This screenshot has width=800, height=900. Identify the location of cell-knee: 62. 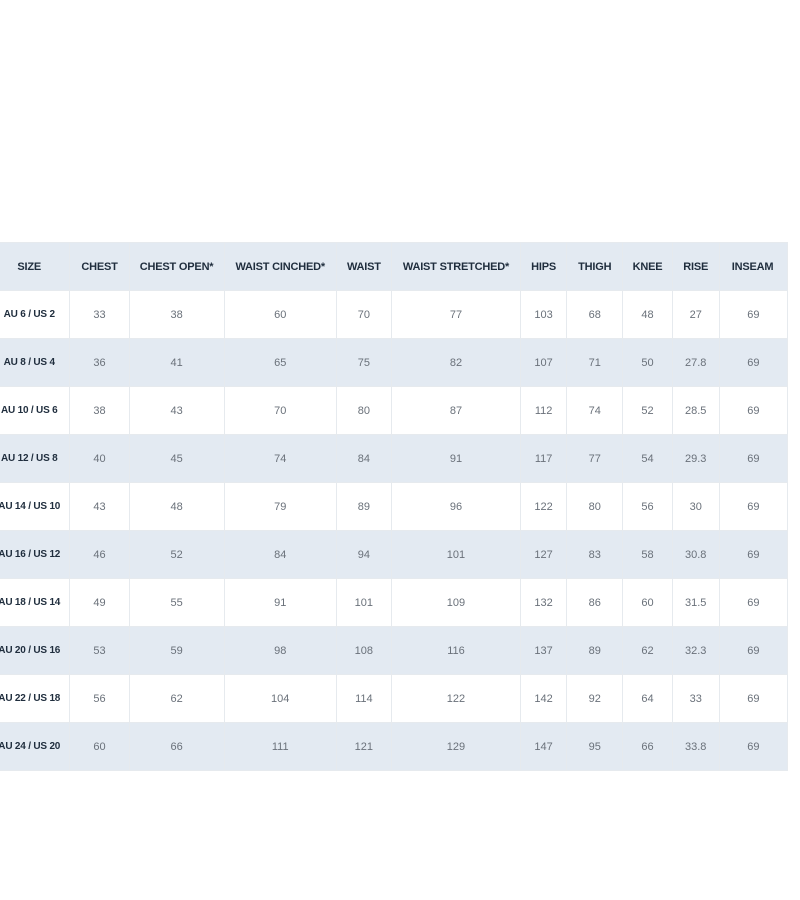
(647, 650).